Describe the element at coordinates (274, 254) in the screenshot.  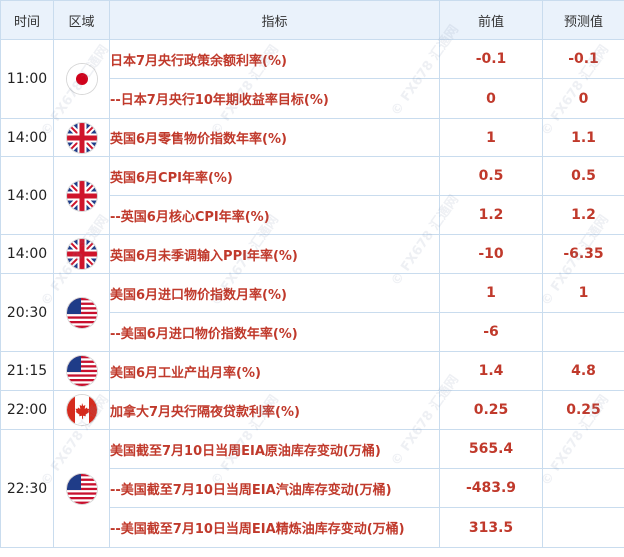
I see `indicator-name: 英国6月未季调输入PPI年率(%)` at that location.